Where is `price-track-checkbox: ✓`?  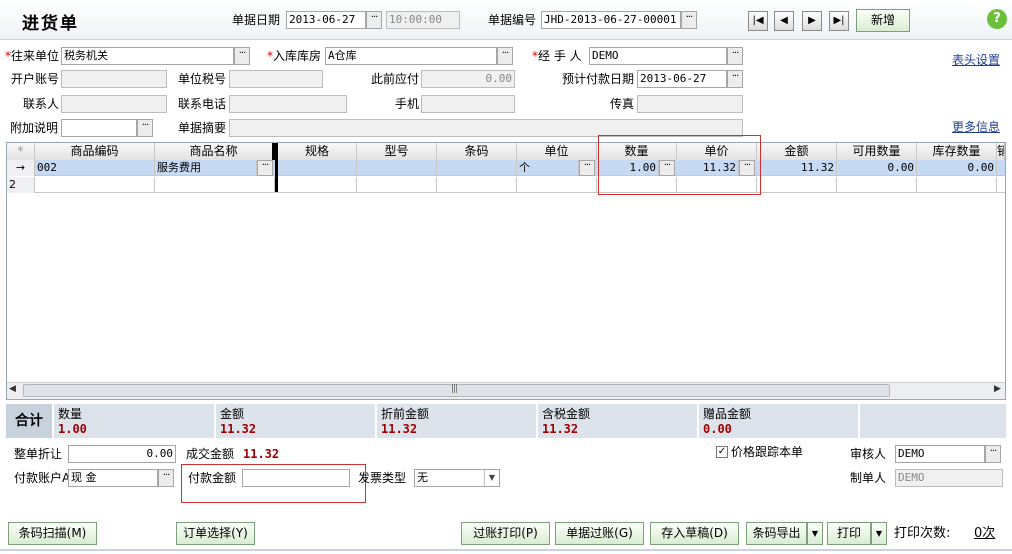 price-track-checkbox: ✓ is located at coordinates (722, 452).